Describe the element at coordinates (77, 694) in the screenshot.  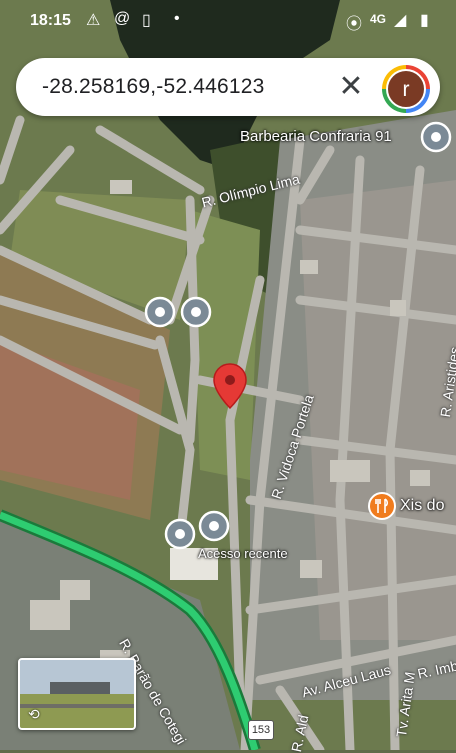
I see `street-view-thumbnail: ⟲` at that location.